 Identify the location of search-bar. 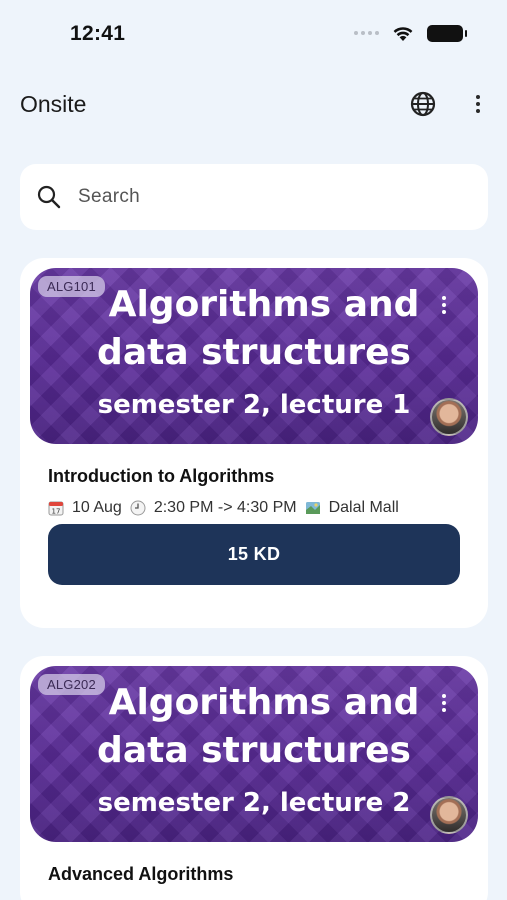
(254, 197).